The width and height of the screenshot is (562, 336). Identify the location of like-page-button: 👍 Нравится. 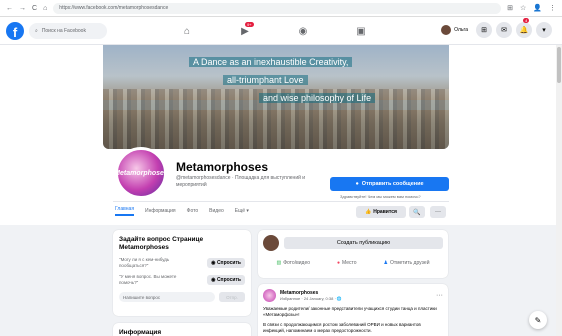
(381, 212).